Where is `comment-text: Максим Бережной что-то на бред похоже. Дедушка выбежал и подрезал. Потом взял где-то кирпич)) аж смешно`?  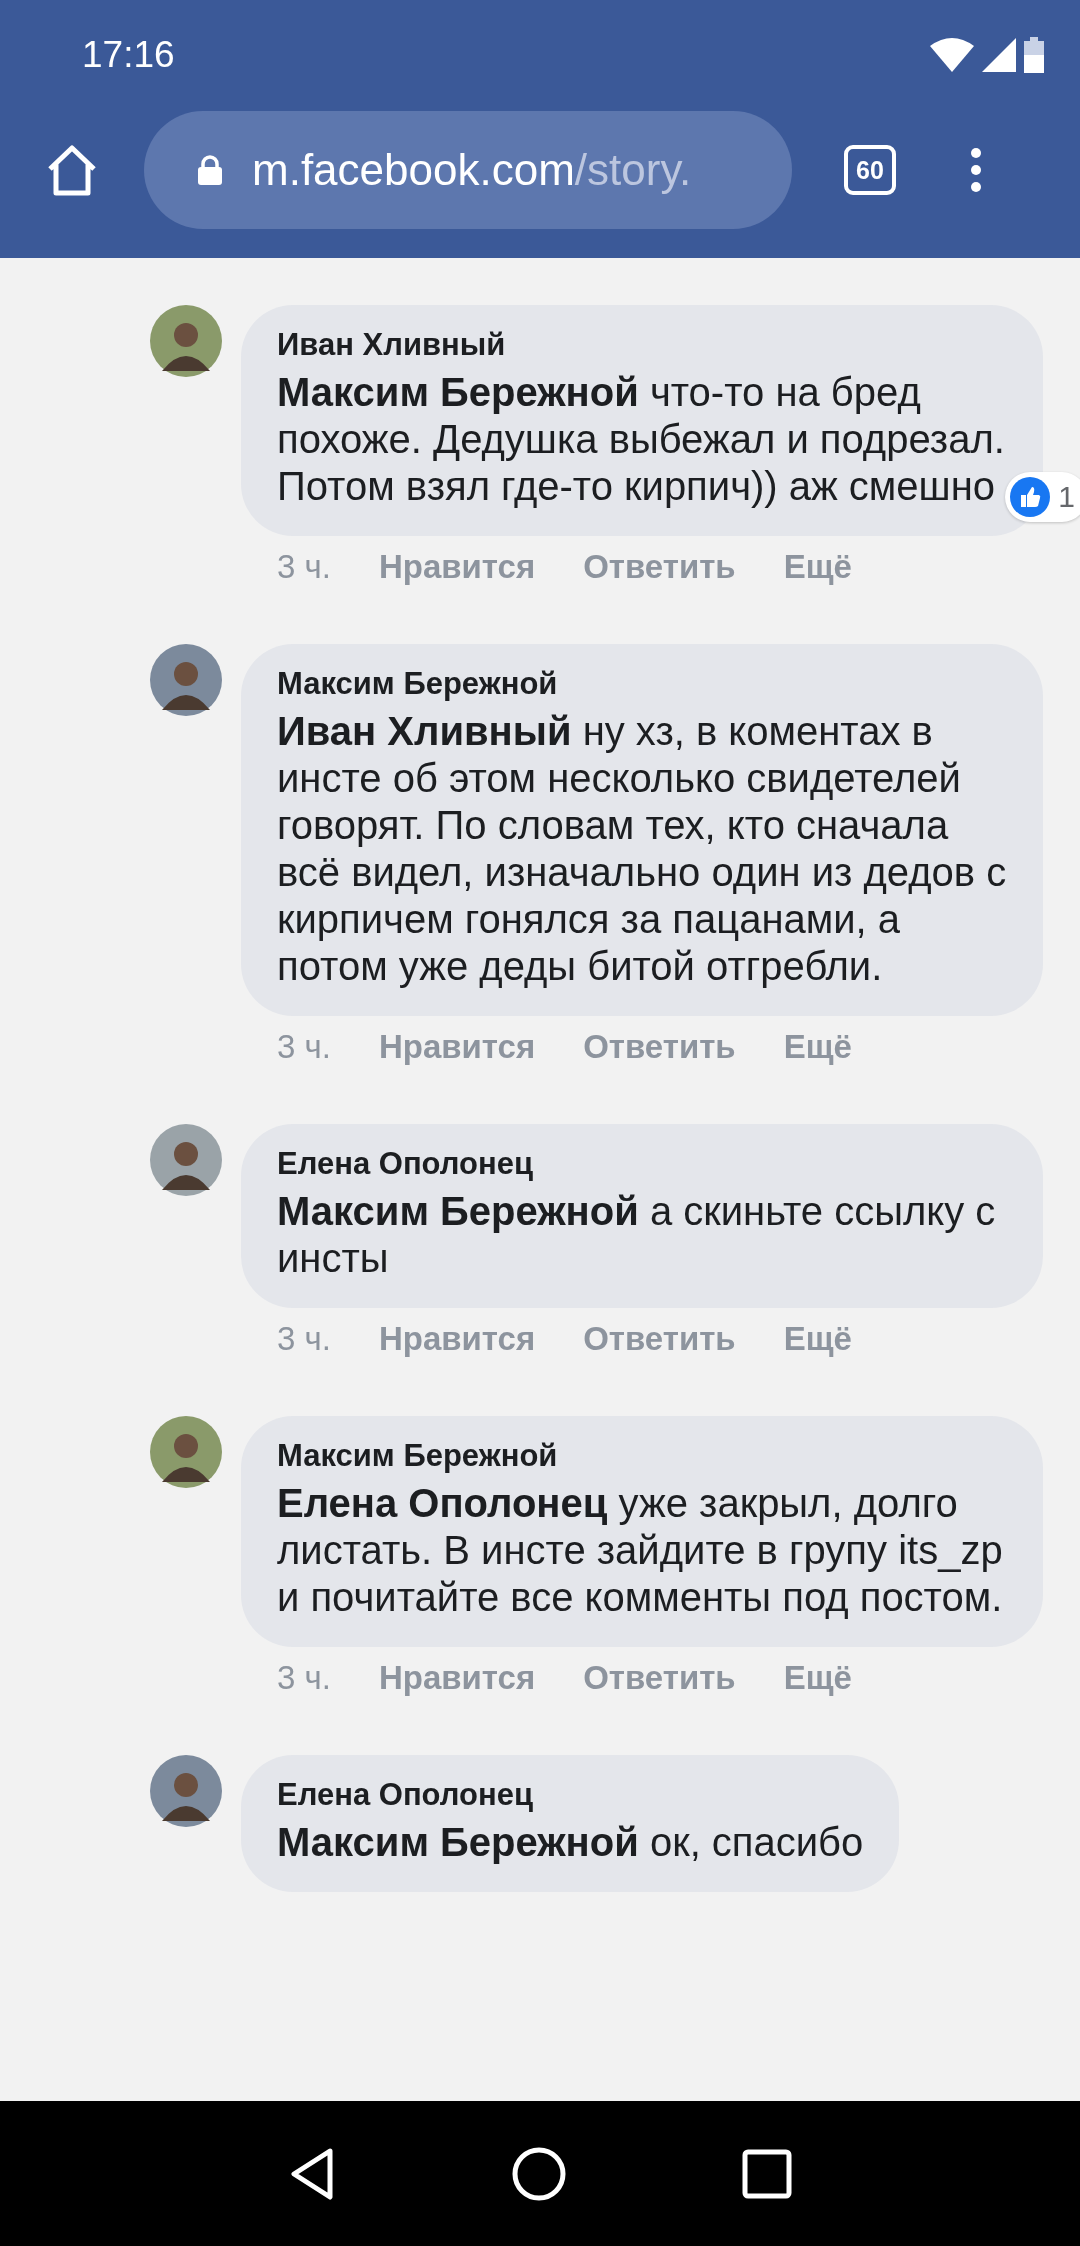 comment-text: Максим Бережной что-то на бред похоже. Дедушка выбежал и подрезал. Потом взял где-то кирпич)) аж смешно is located at coordinates (641, 439).